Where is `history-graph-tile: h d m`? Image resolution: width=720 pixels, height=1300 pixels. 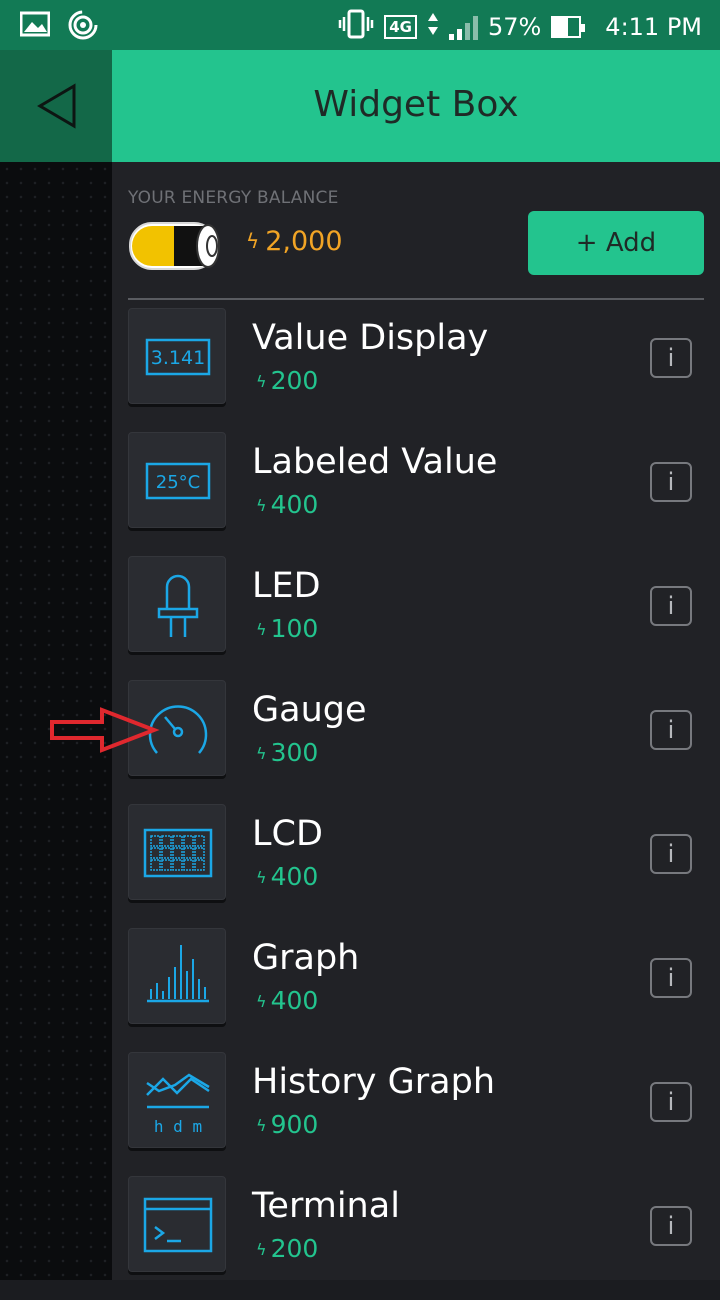
history-graph-tile: h d m is located at coordinates (177, 1100).